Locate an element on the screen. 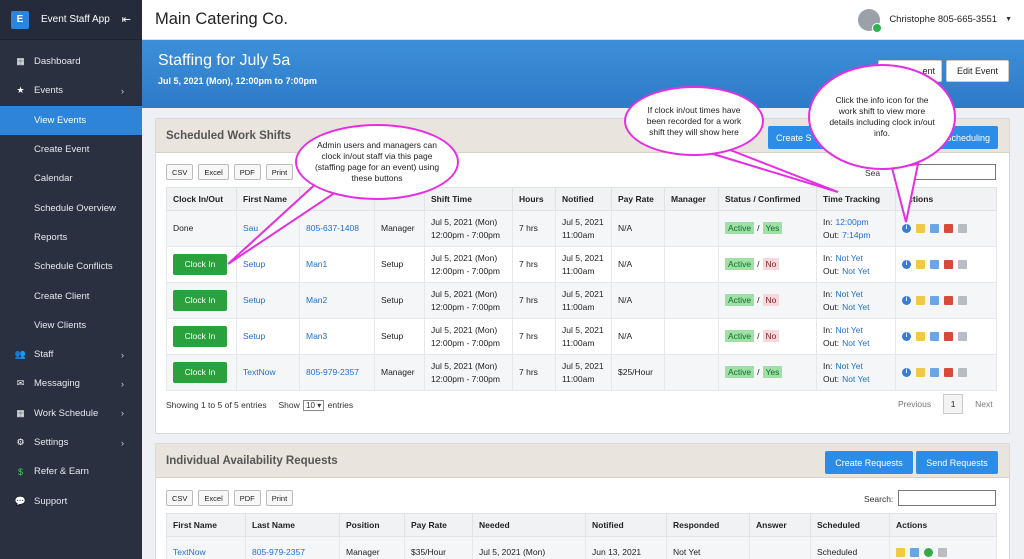 The width and height of the screenshot is (1024, 559). sidebar-item-calendar: Calendar is located at coordinates (71, 178).